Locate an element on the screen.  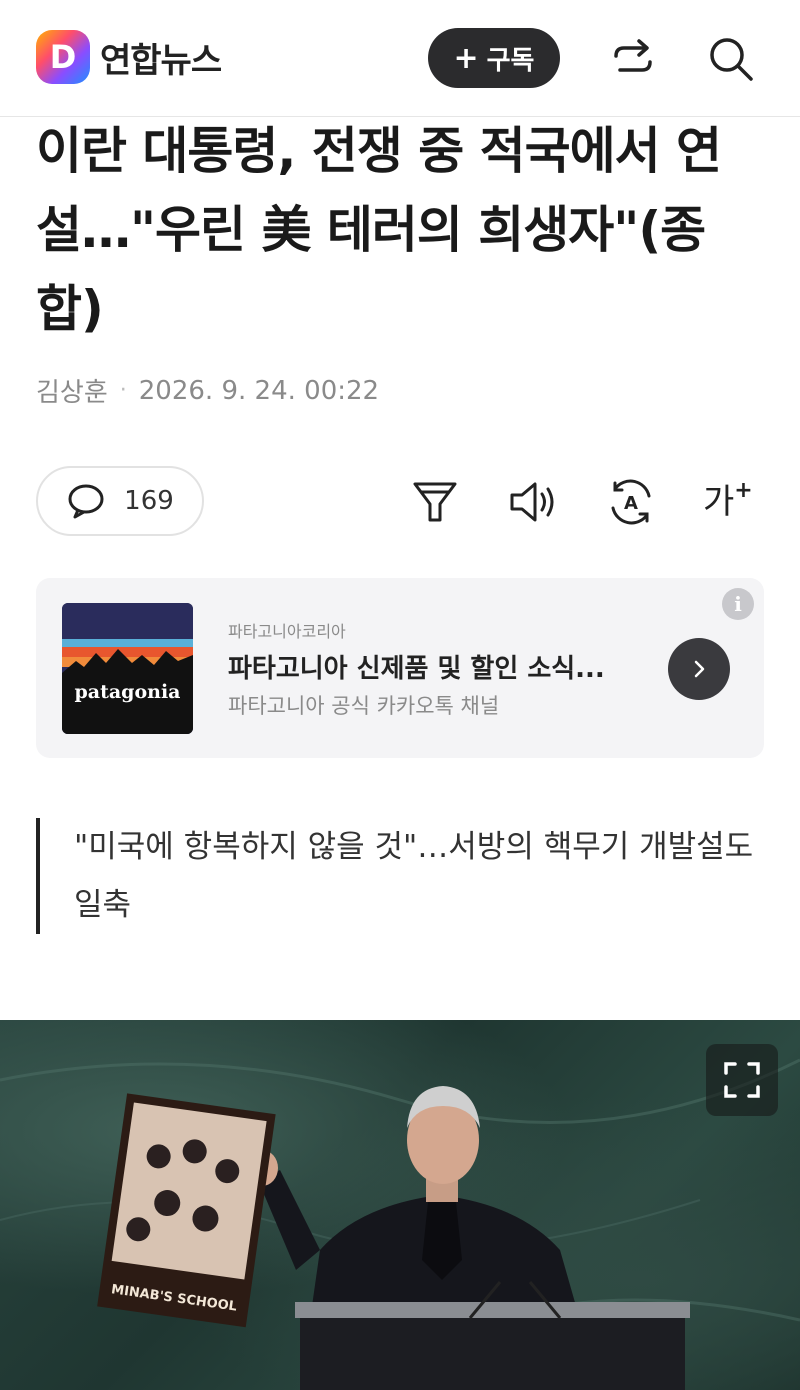
article-summary: "미국에 항복하지 않을 것"…서방의 핵무기 개발설도 일축 is located at coordinates (400, 876).